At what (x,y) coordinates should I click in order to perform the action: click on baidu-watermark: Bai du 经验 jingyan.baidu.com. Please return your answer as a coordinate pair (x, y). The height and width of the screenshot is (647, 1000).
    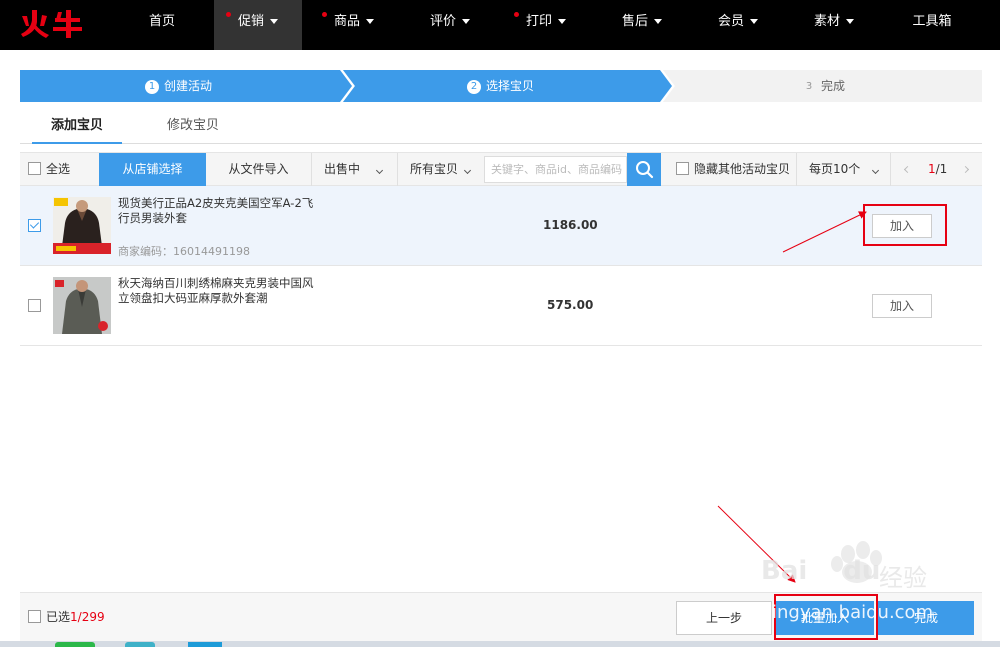
    Looking at the image, I should click on (855, 585).